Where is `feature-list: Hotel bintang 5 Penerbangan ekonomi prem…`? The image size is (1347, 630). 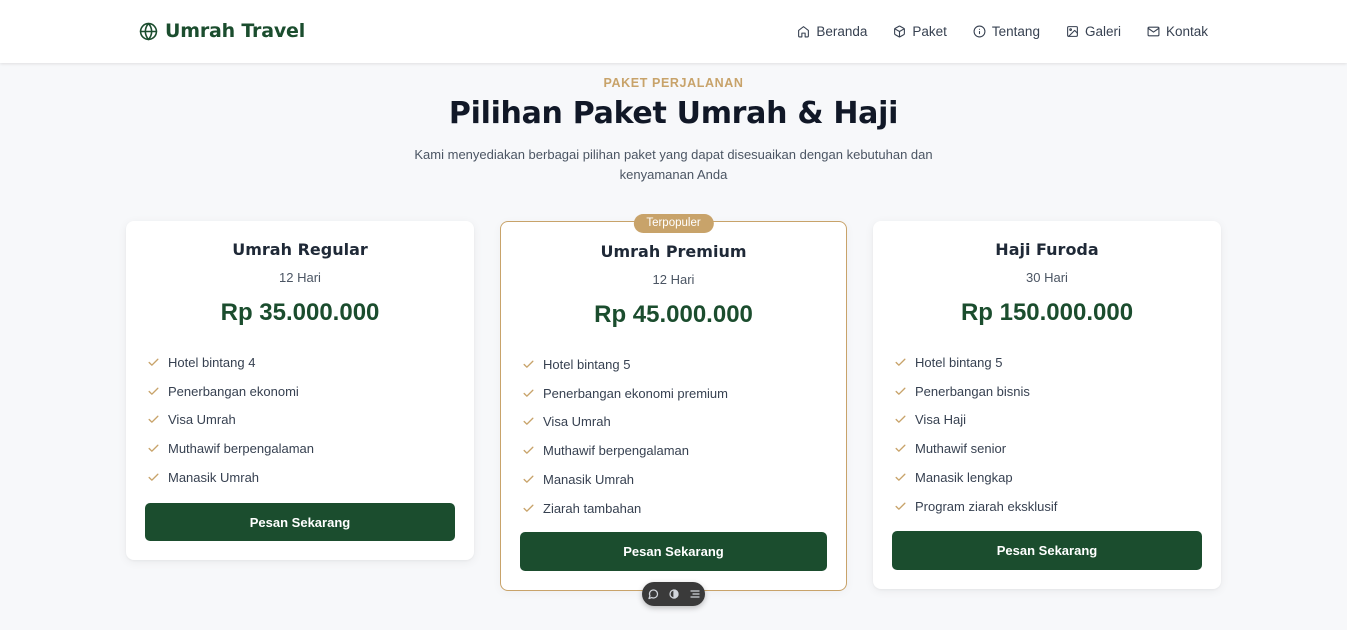
feature-list: Hotel bintang 5 Penerbangan ekonomi prem… is located at coordinates (625, 436).